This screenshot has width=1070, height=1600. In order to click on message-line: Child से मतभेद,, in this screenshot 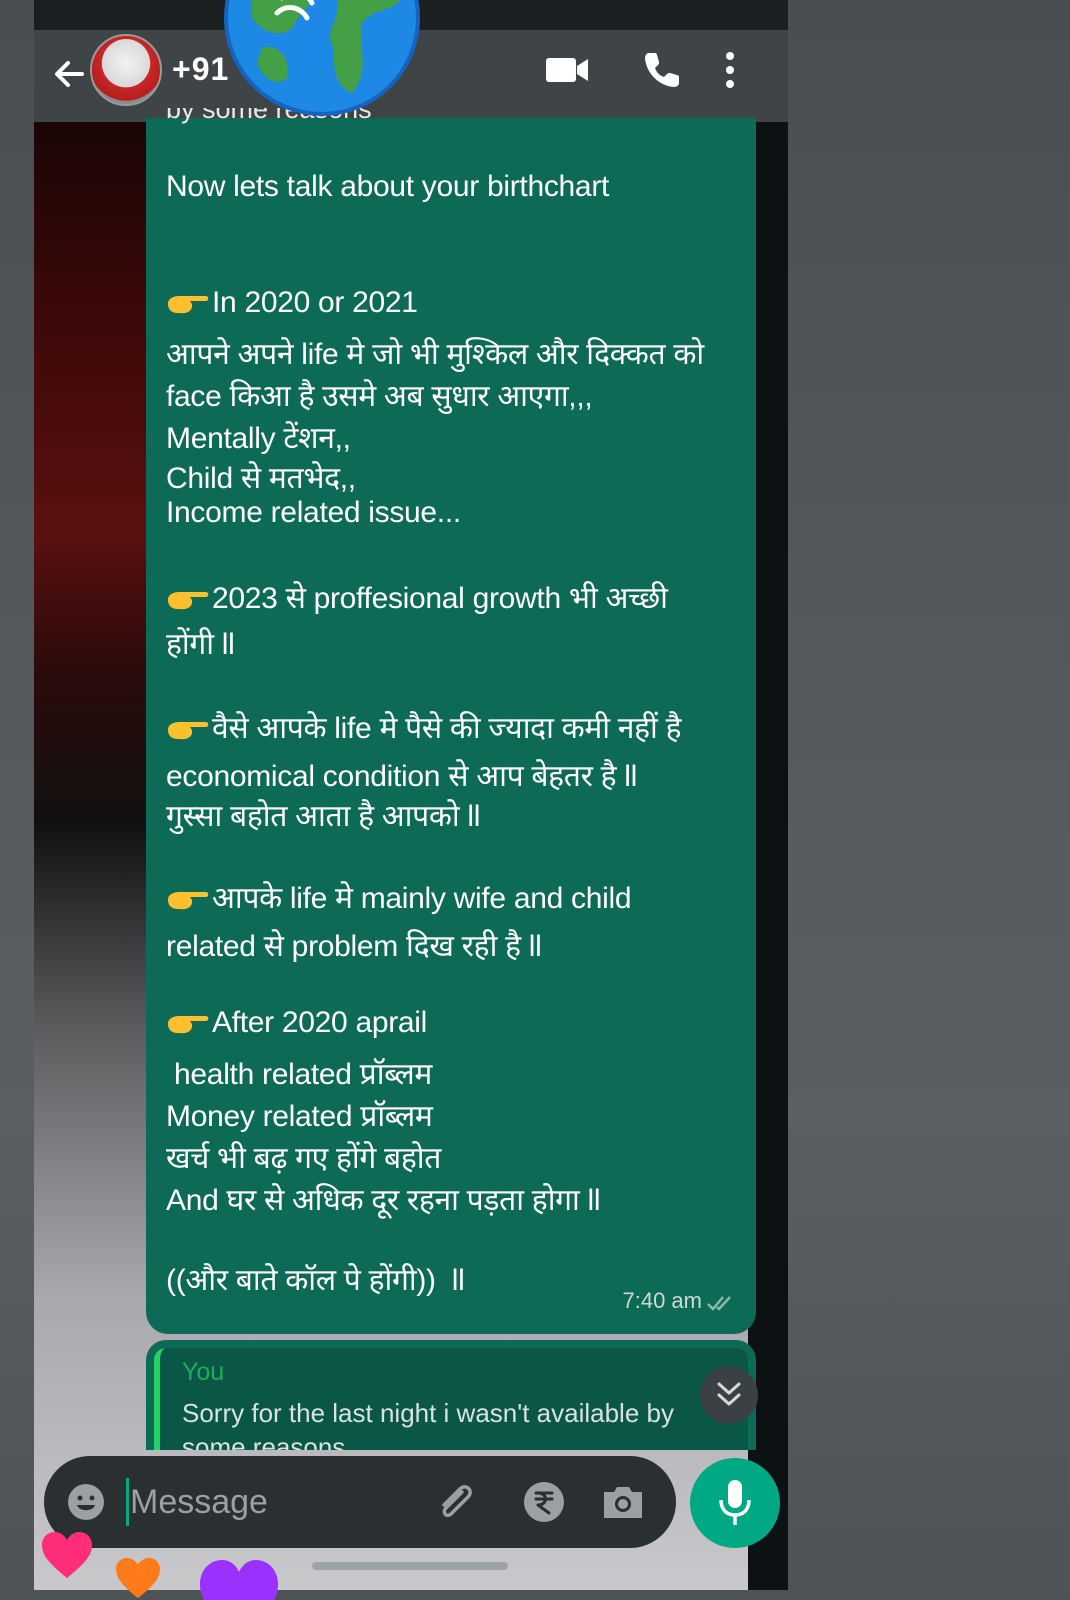, I will do `click(261, 478)`.